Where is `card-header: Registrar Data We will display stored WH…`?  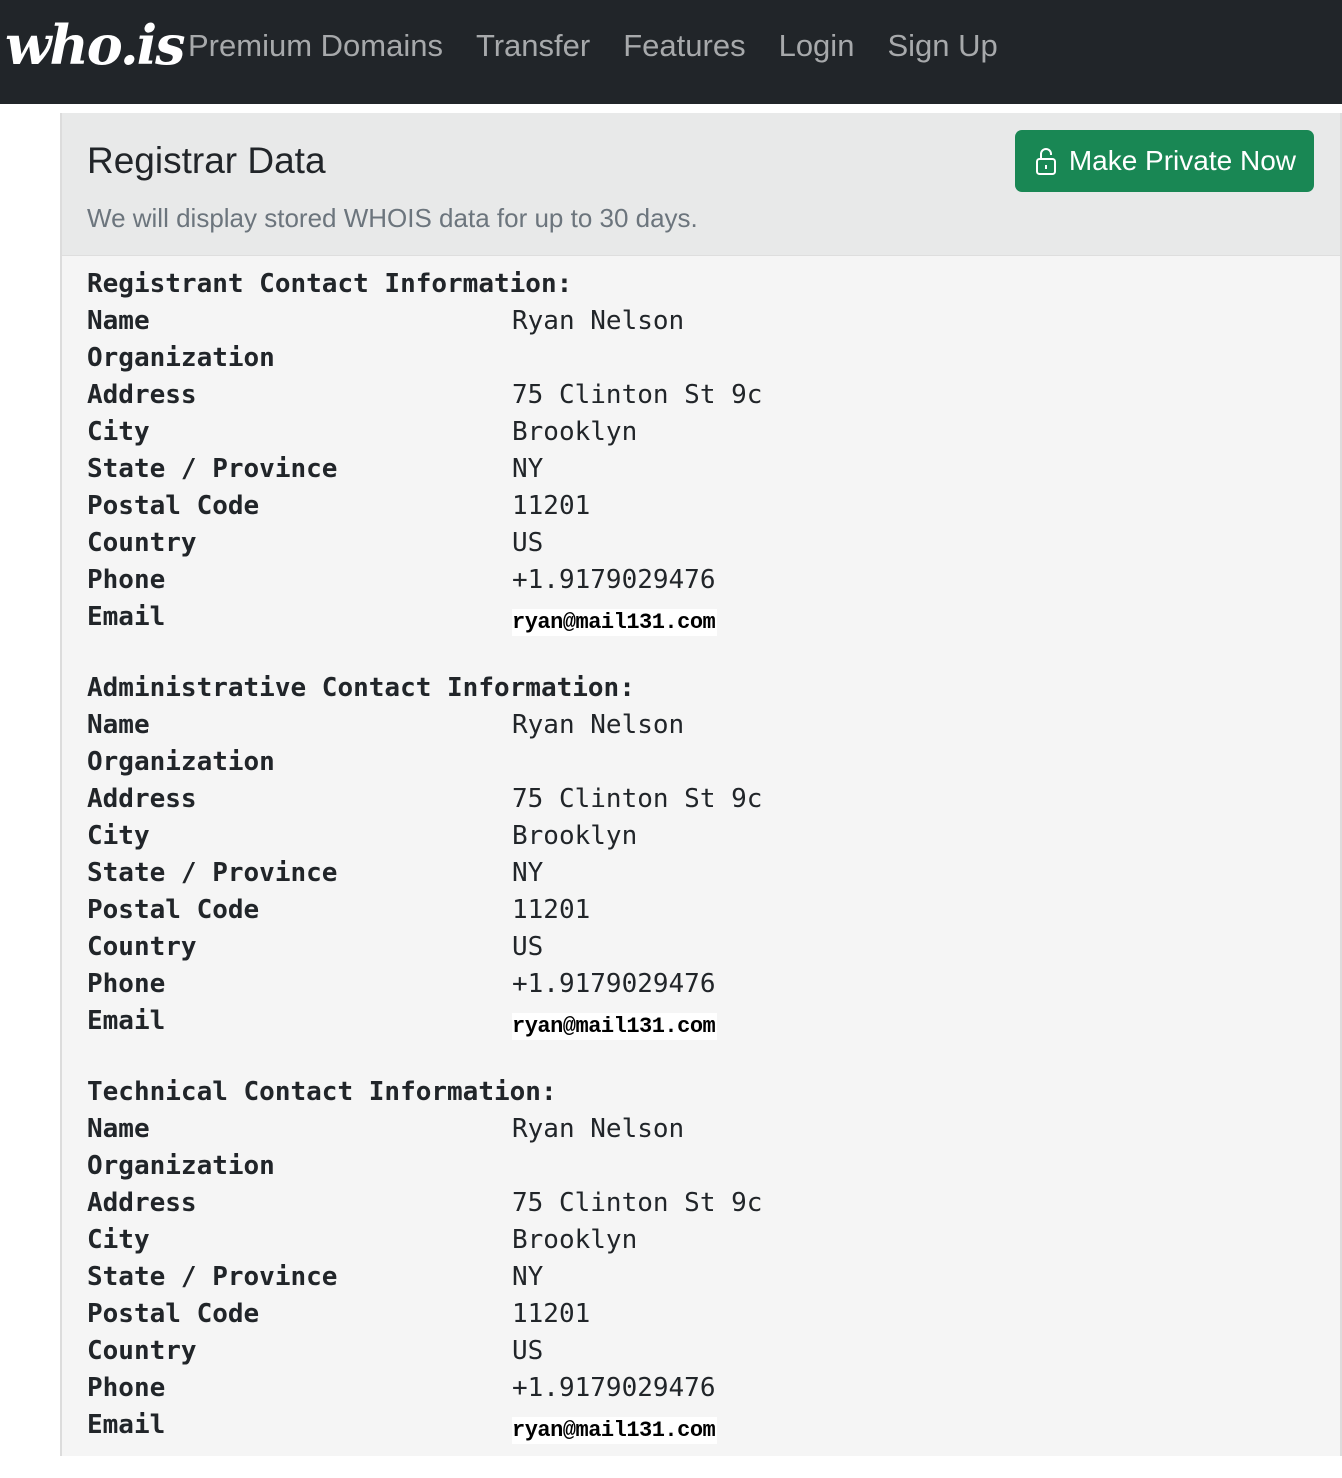 card-header: Registrar Data We will display stored WH… is located at coordinates (701, 184).